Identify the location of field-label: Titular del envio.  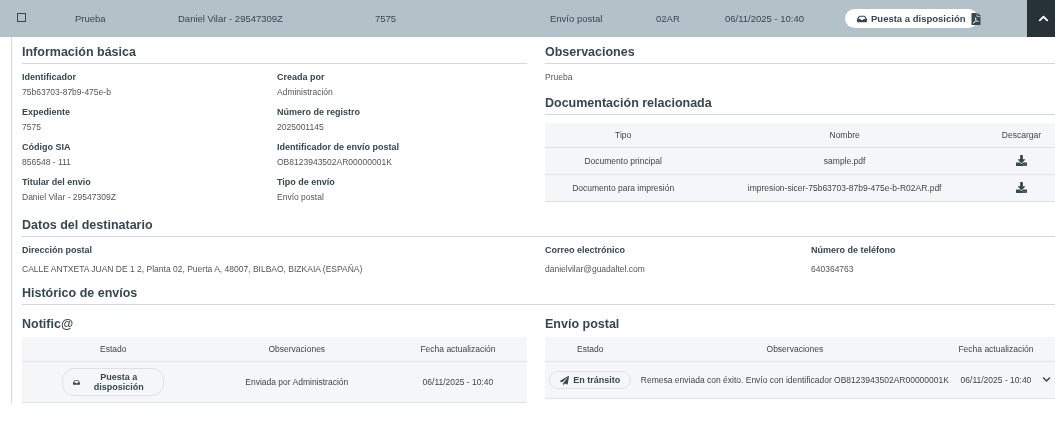
(57, 182).